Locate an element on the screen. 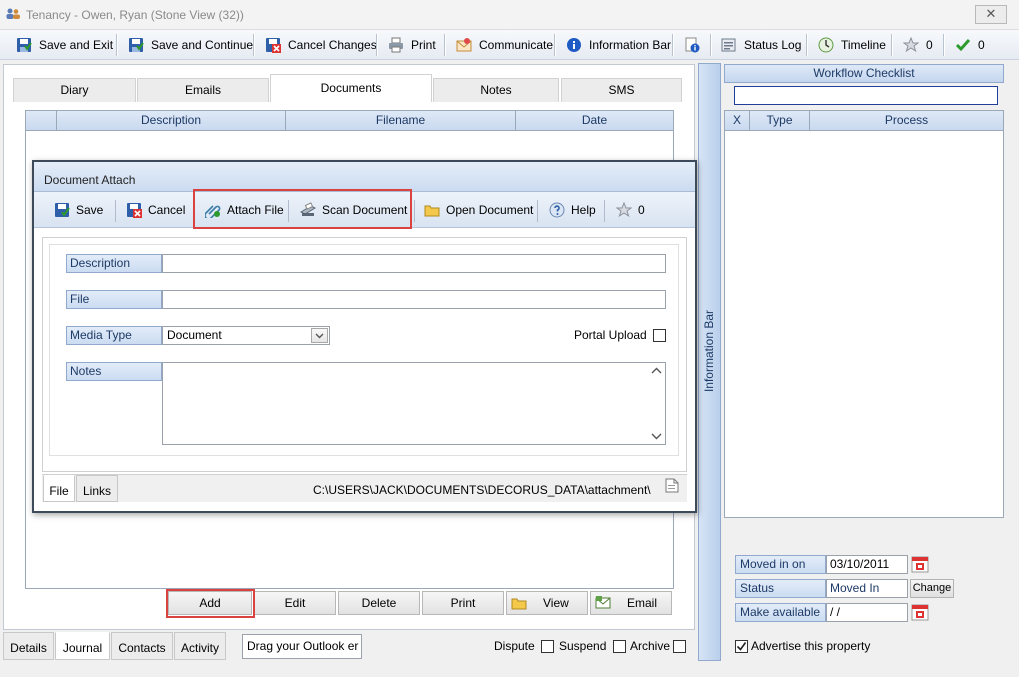  status-field: Moved In is located at coordinates (867, 588).